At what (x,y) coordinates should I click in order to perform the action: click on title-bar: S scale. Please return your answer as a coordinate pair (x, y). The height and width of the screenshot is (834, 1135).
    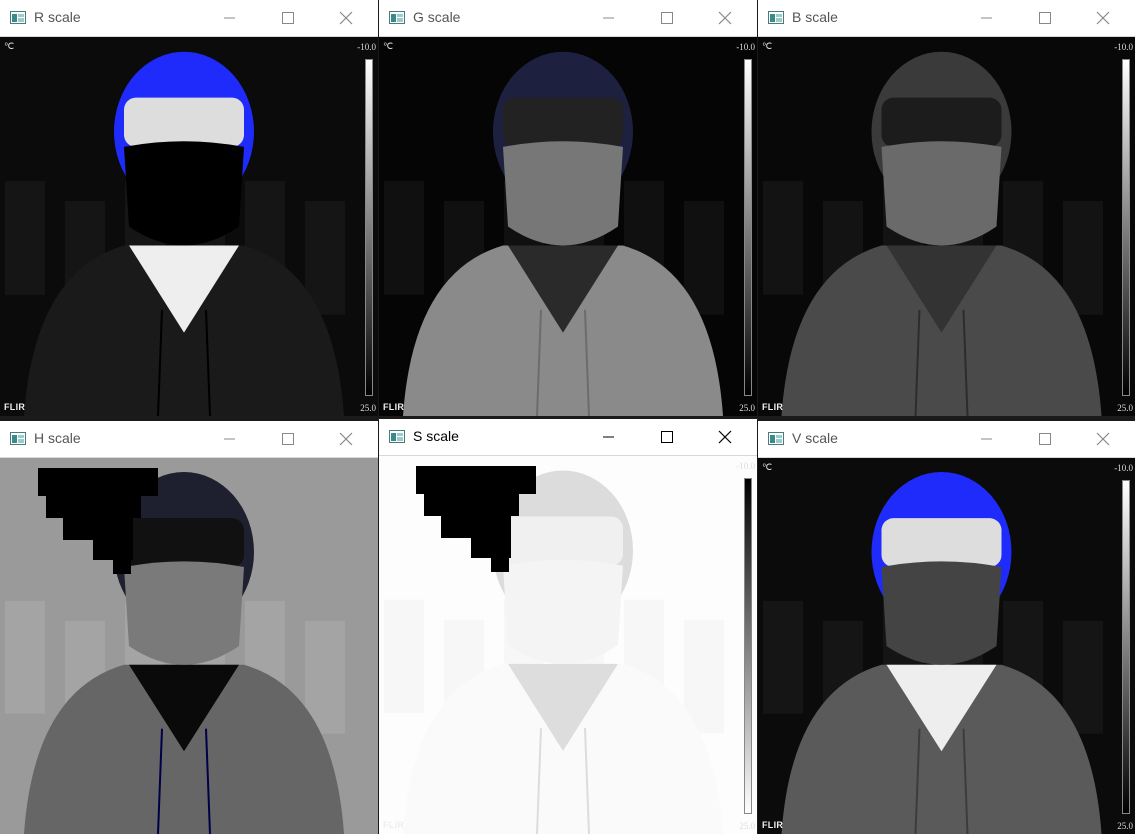
    Looking at the image, I should click on (568, 437).